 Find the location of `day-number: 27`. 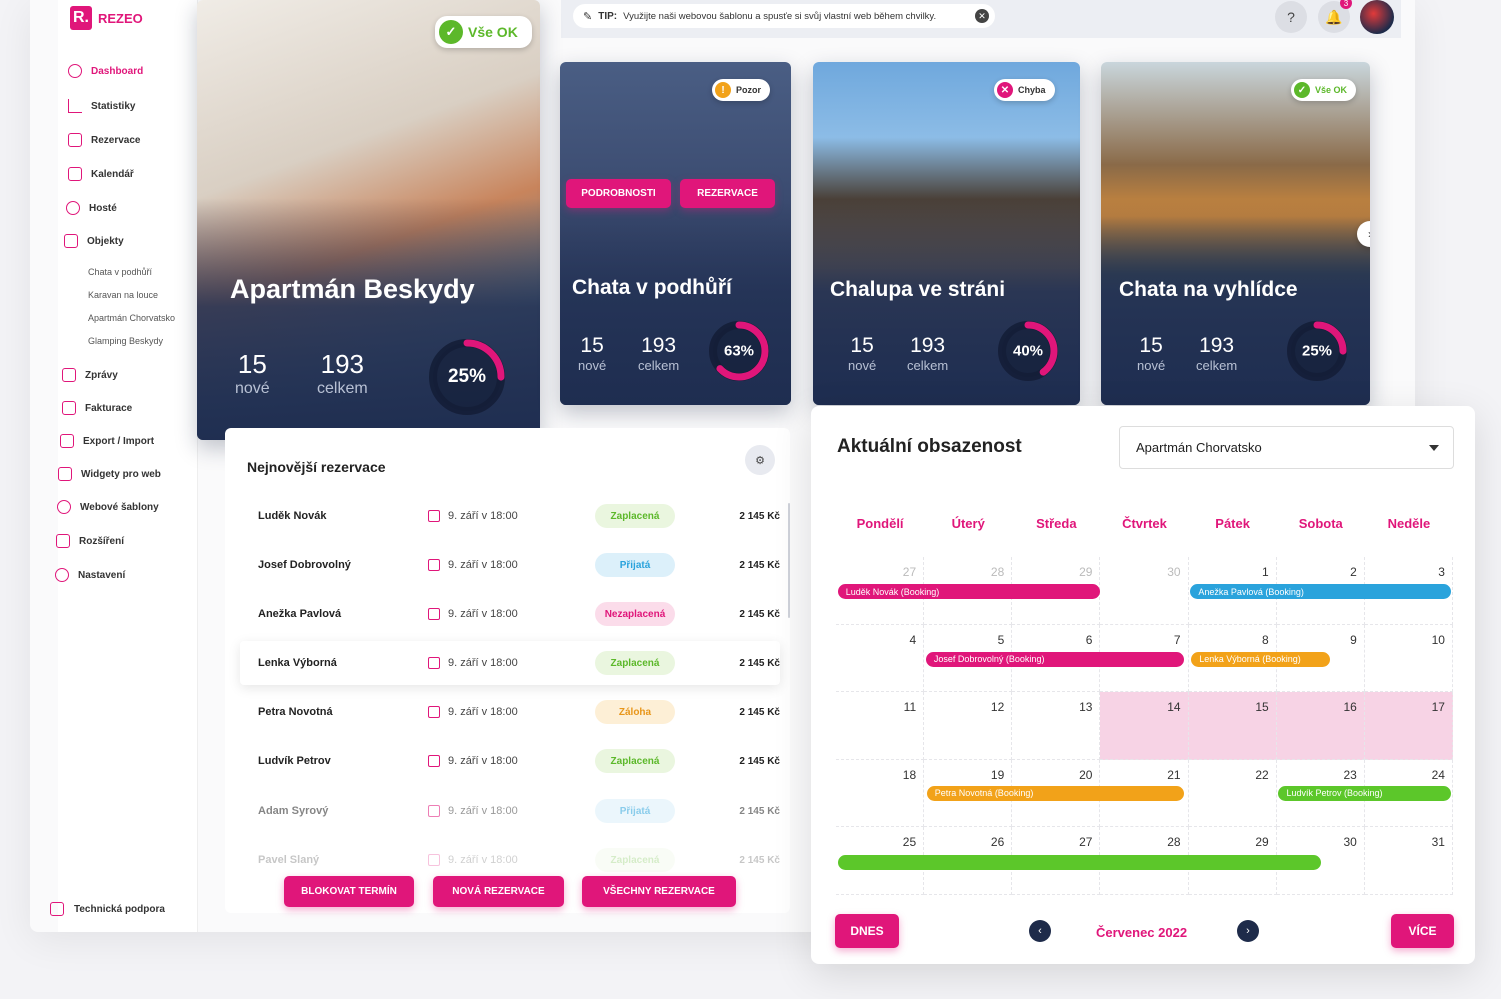

day-number: 27 is located at coordinates (1086, 842).